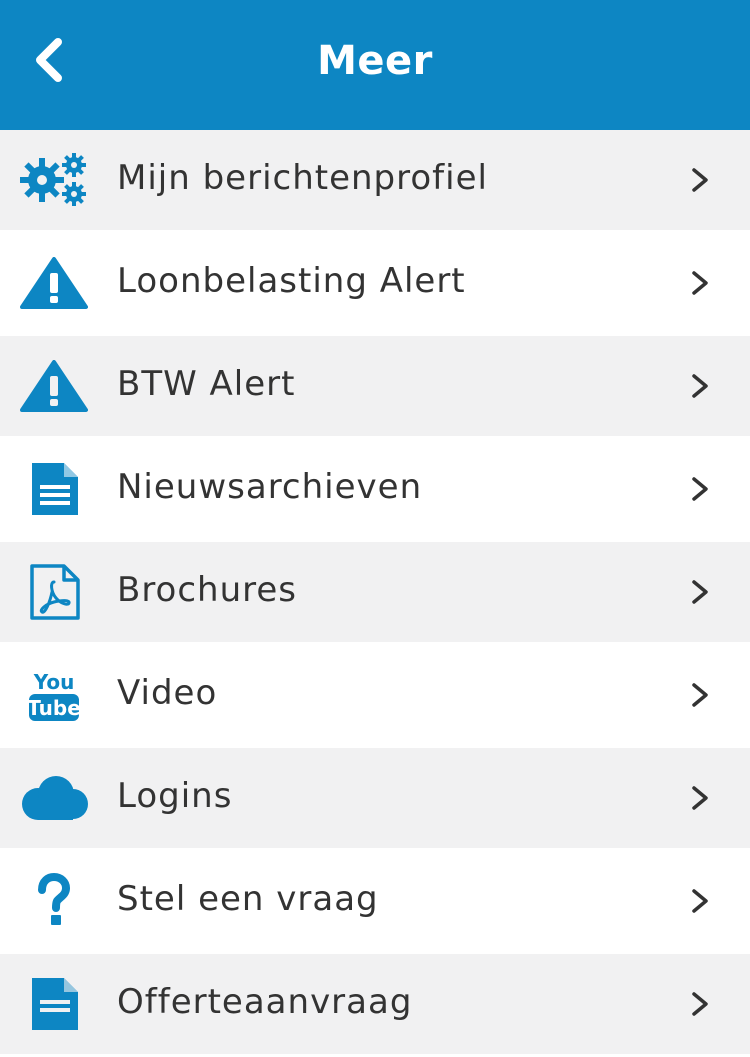 The width and height of the screenshot is (750, 1057). Describe the element at coordinates (54, 708) in the screenshot. I see `svg-text: Tube` at that location.